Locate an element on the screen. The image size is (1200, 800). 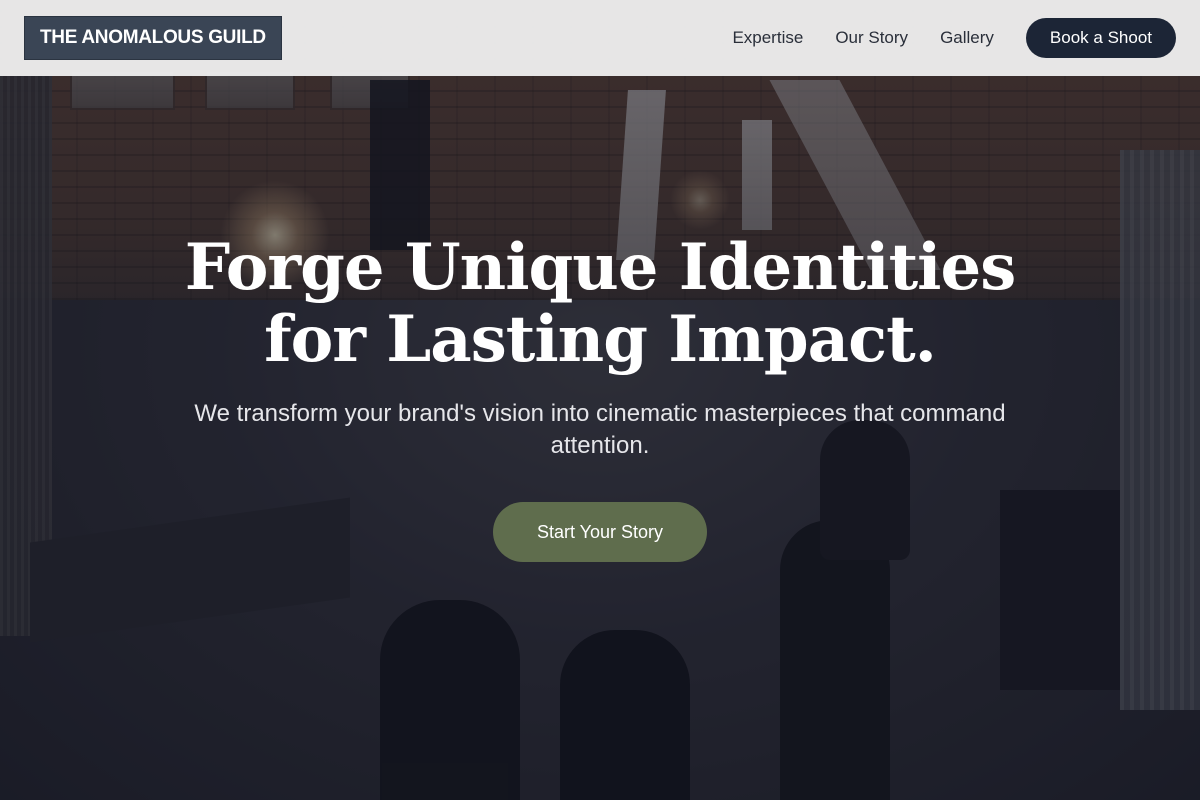
hero-title-line-2: for Lasting Impact. is located at coordinates (600, 339).